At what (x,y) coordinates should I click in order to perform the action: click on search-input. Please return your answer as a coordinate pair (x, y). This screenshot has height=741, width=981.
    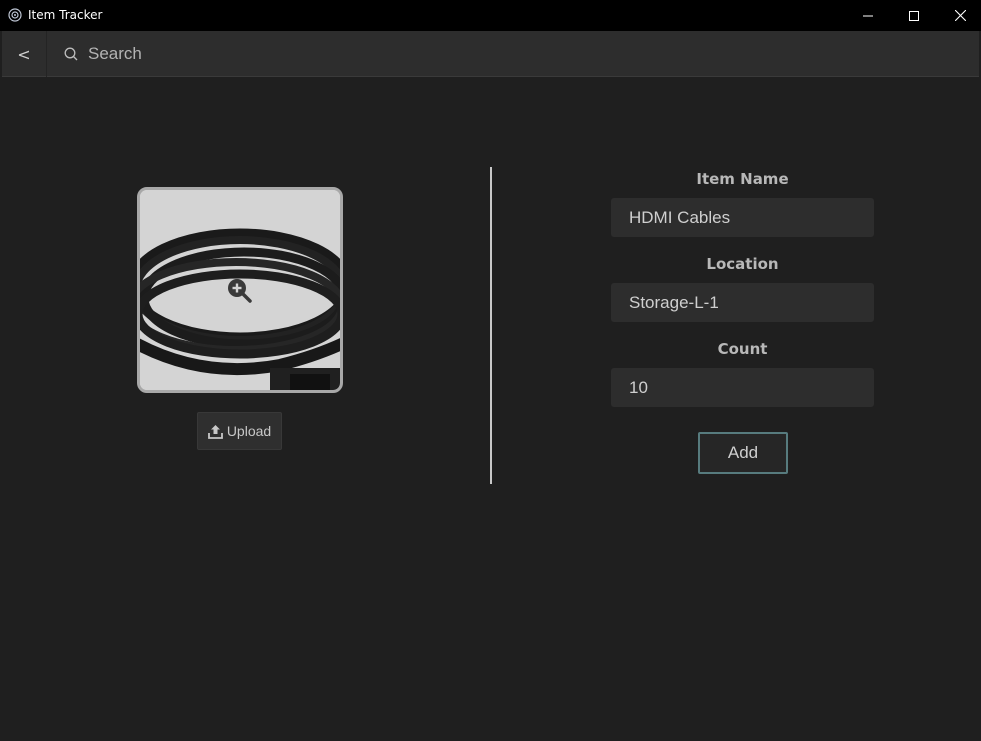
    Looking at the image, I should click on (528, 54).